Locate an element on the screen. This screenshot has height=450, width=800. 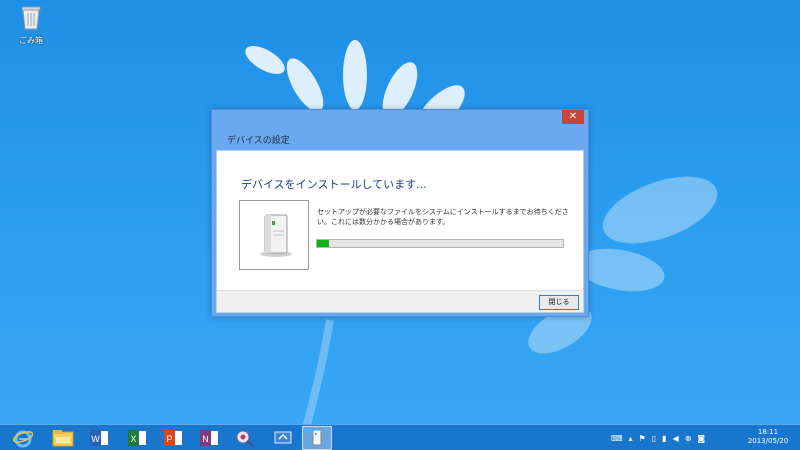
taskbar-network-tool is located at coordinates (245, 438).